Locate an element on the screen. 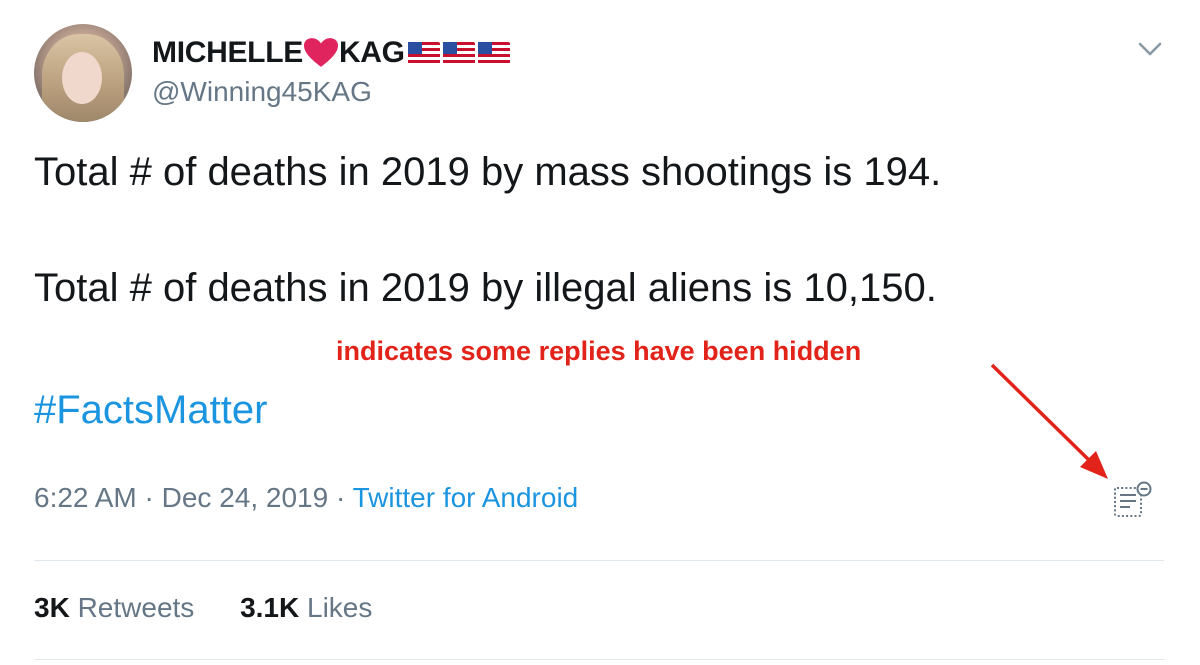  likes-label: Likes is located at coordinates (340, 607).